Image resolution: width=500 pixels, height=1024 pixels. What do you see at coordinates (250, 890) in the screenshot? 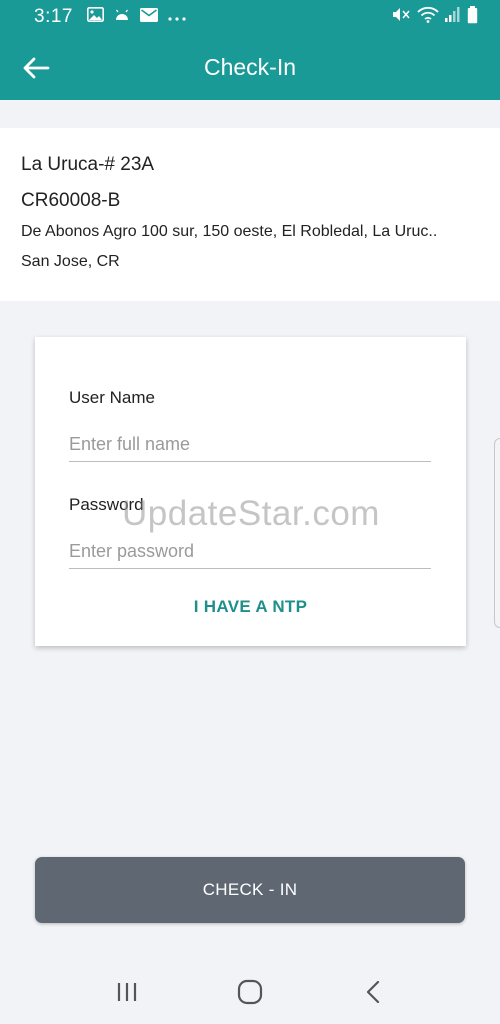
I see `check-in-button: CHECK - IN` at bounding box center [250, 890].